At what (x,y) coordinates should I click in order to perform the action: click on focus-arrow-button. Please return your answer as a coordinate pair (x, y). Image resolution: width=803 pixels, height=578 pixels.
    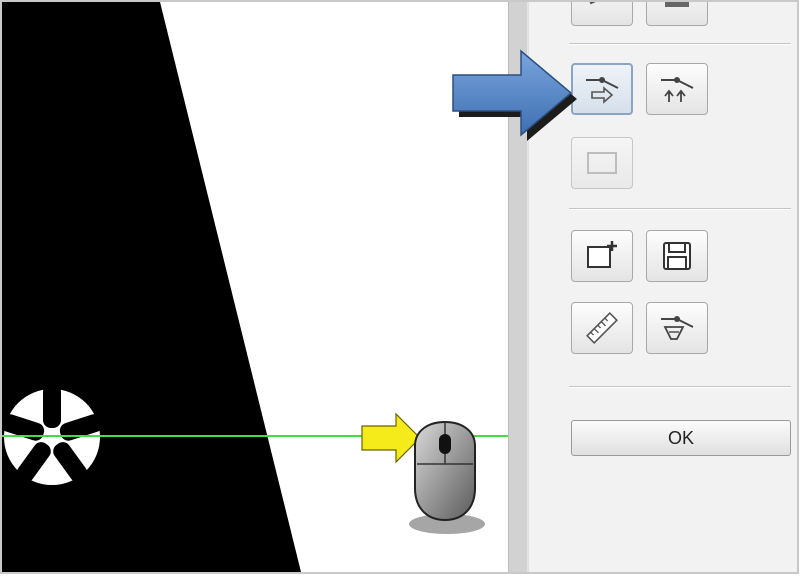
    Looking at the image, I should click on (602, 89).